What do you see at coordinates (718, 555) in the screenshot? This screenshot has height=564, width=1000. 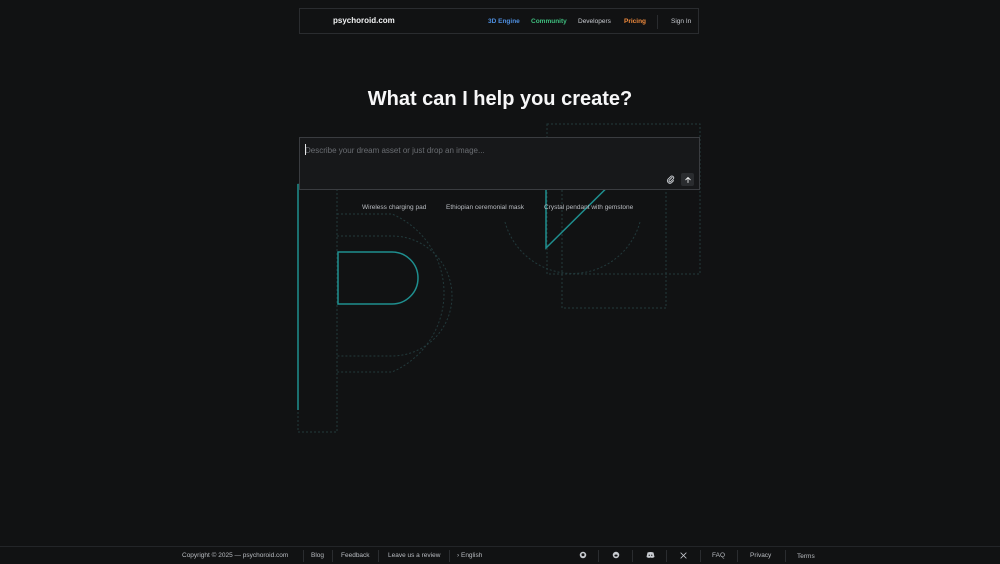 I see `footer-link-faq: FAQ` at bounding box center [718, 555].